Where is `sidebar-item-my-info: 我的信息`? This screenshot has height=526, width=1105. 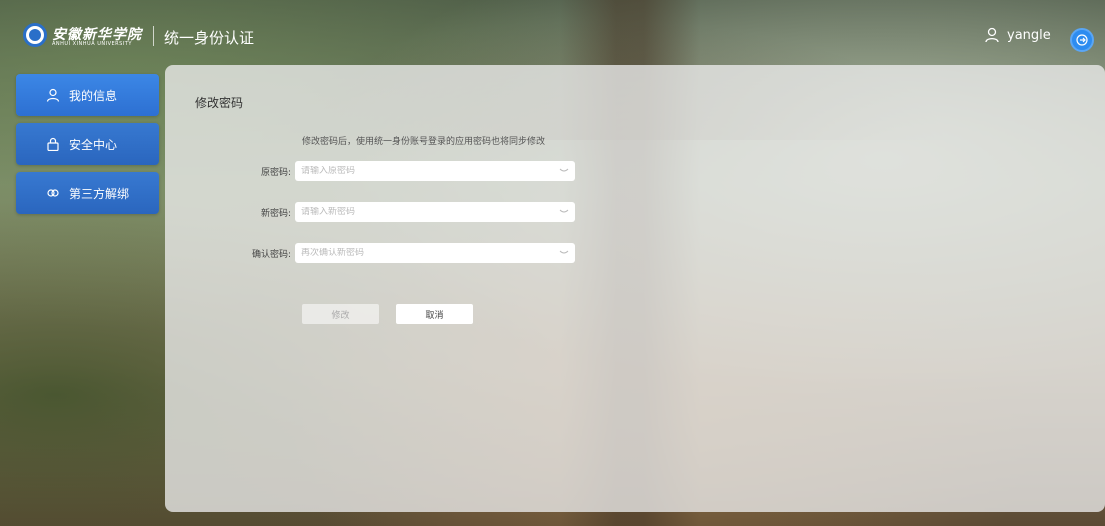
sidebar-item-my-info: 我的信息 is located at coordinates (87, 95).